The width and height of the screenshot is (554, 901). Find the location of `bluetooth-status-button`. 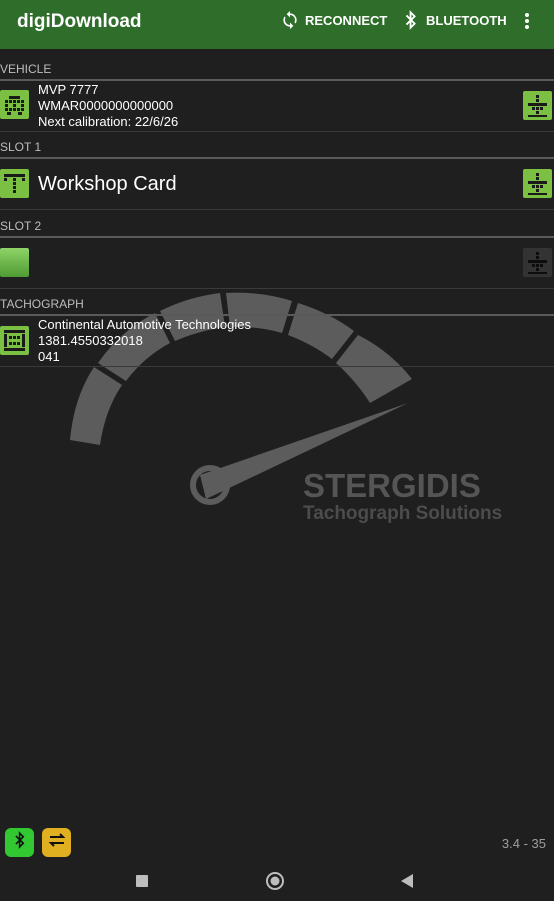

bluetooth-status-button is located at coordinates (19, 842).